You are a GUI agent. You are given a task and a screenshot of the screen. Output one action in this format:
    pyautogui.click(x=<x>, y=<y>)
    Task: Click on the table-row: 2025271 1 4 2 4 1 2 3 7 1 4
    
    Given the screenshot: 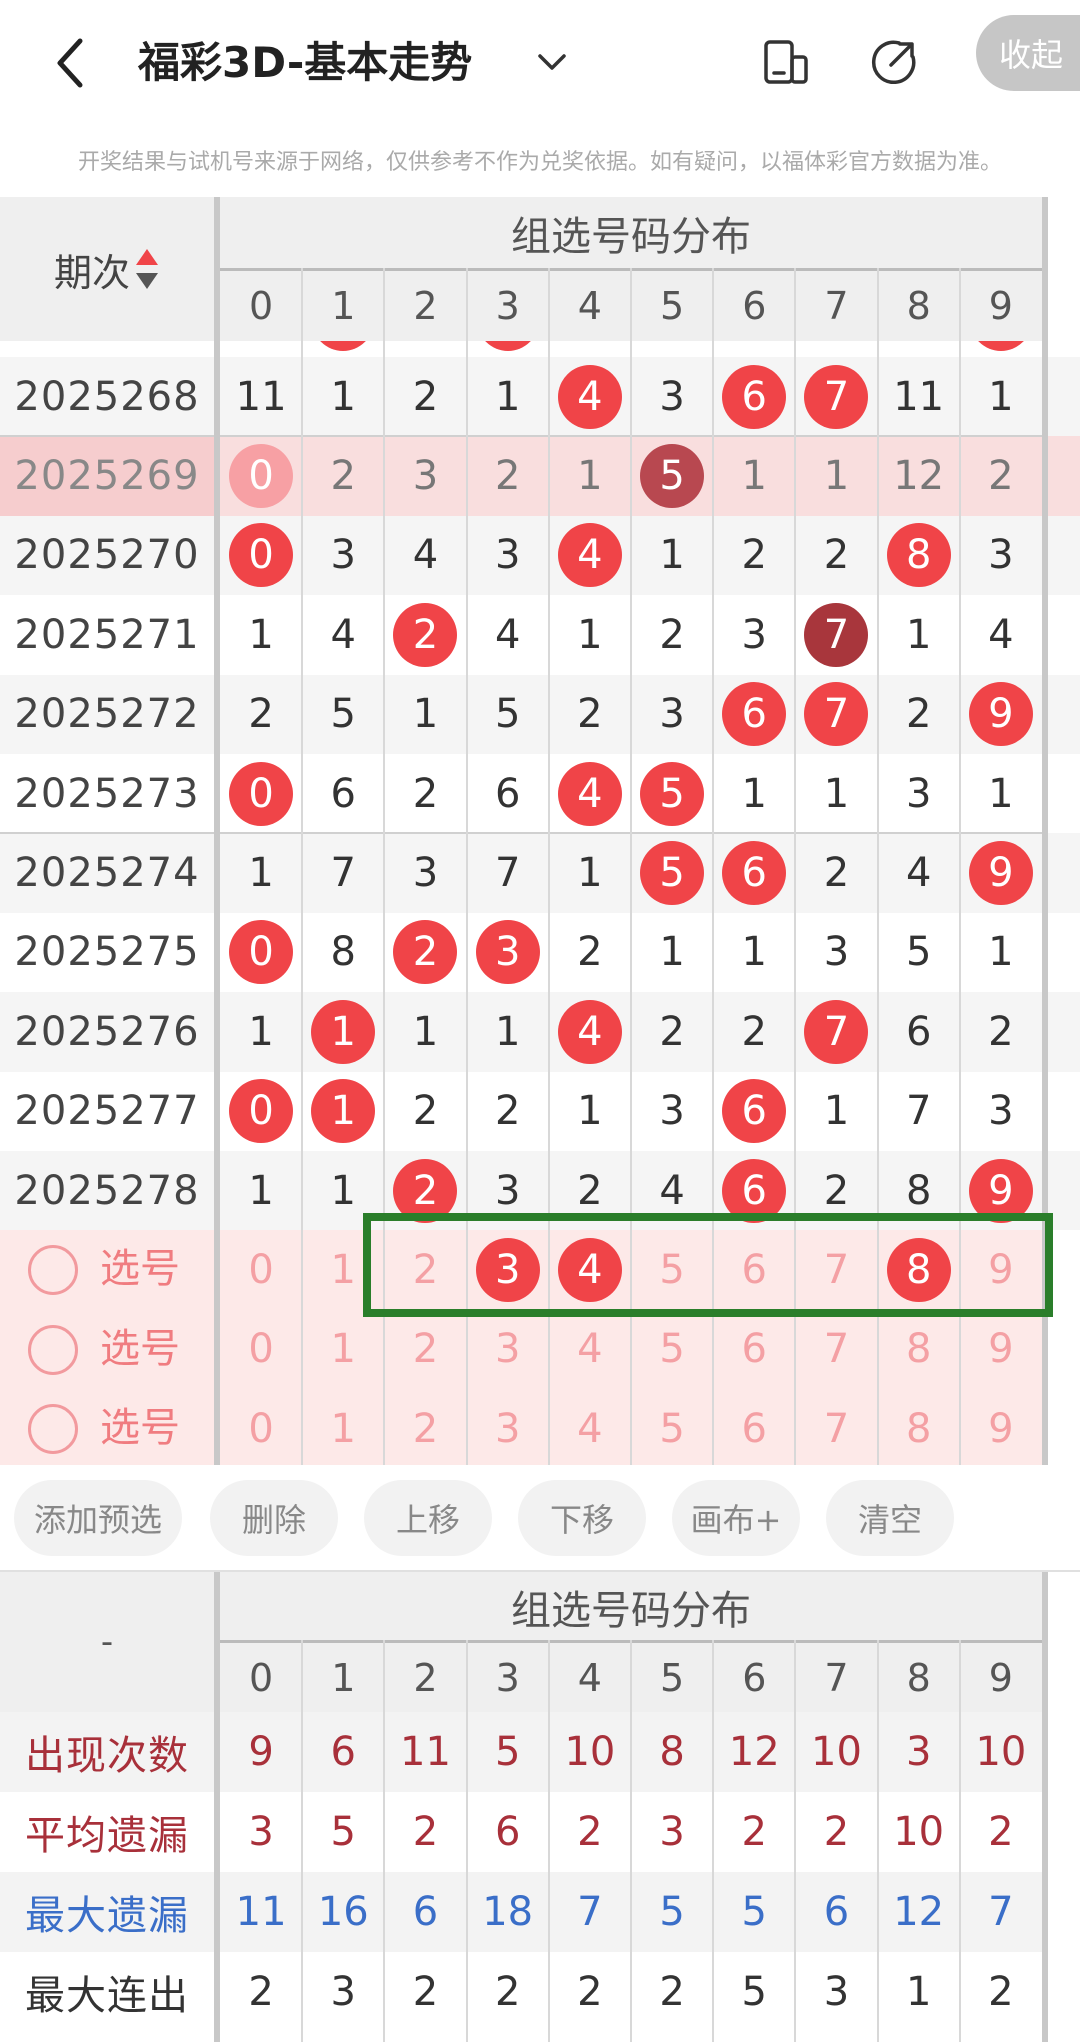 What is the action you would take?
    pyautogui.click(x=540, y=635)
    